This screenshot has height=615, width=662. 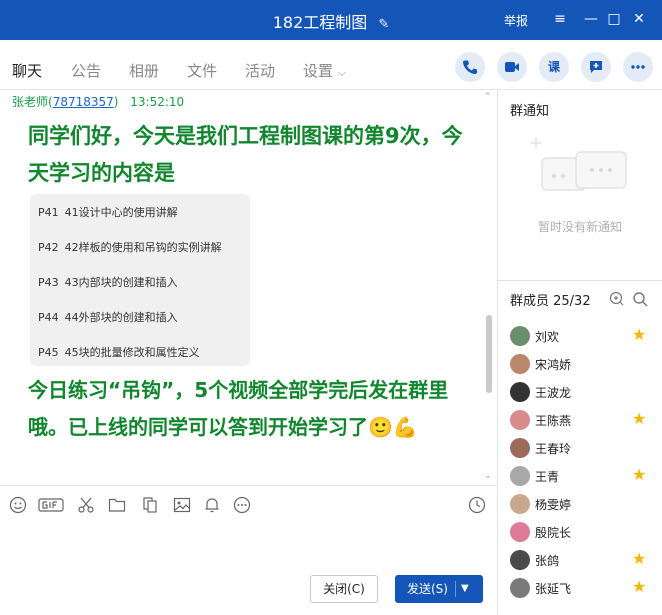 What do you see at coordinates (27, 77) in the screenshot?
I see `tab-chat: 聊天` at bounding box center [27, 77].